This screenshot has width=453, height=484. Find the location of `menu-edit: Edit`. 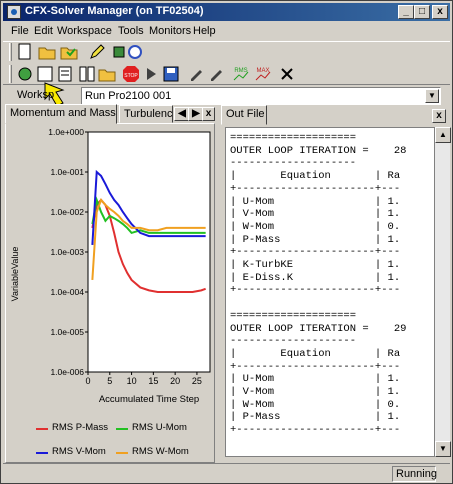

menu-edit: Edit is located at coordinates (43, 31).